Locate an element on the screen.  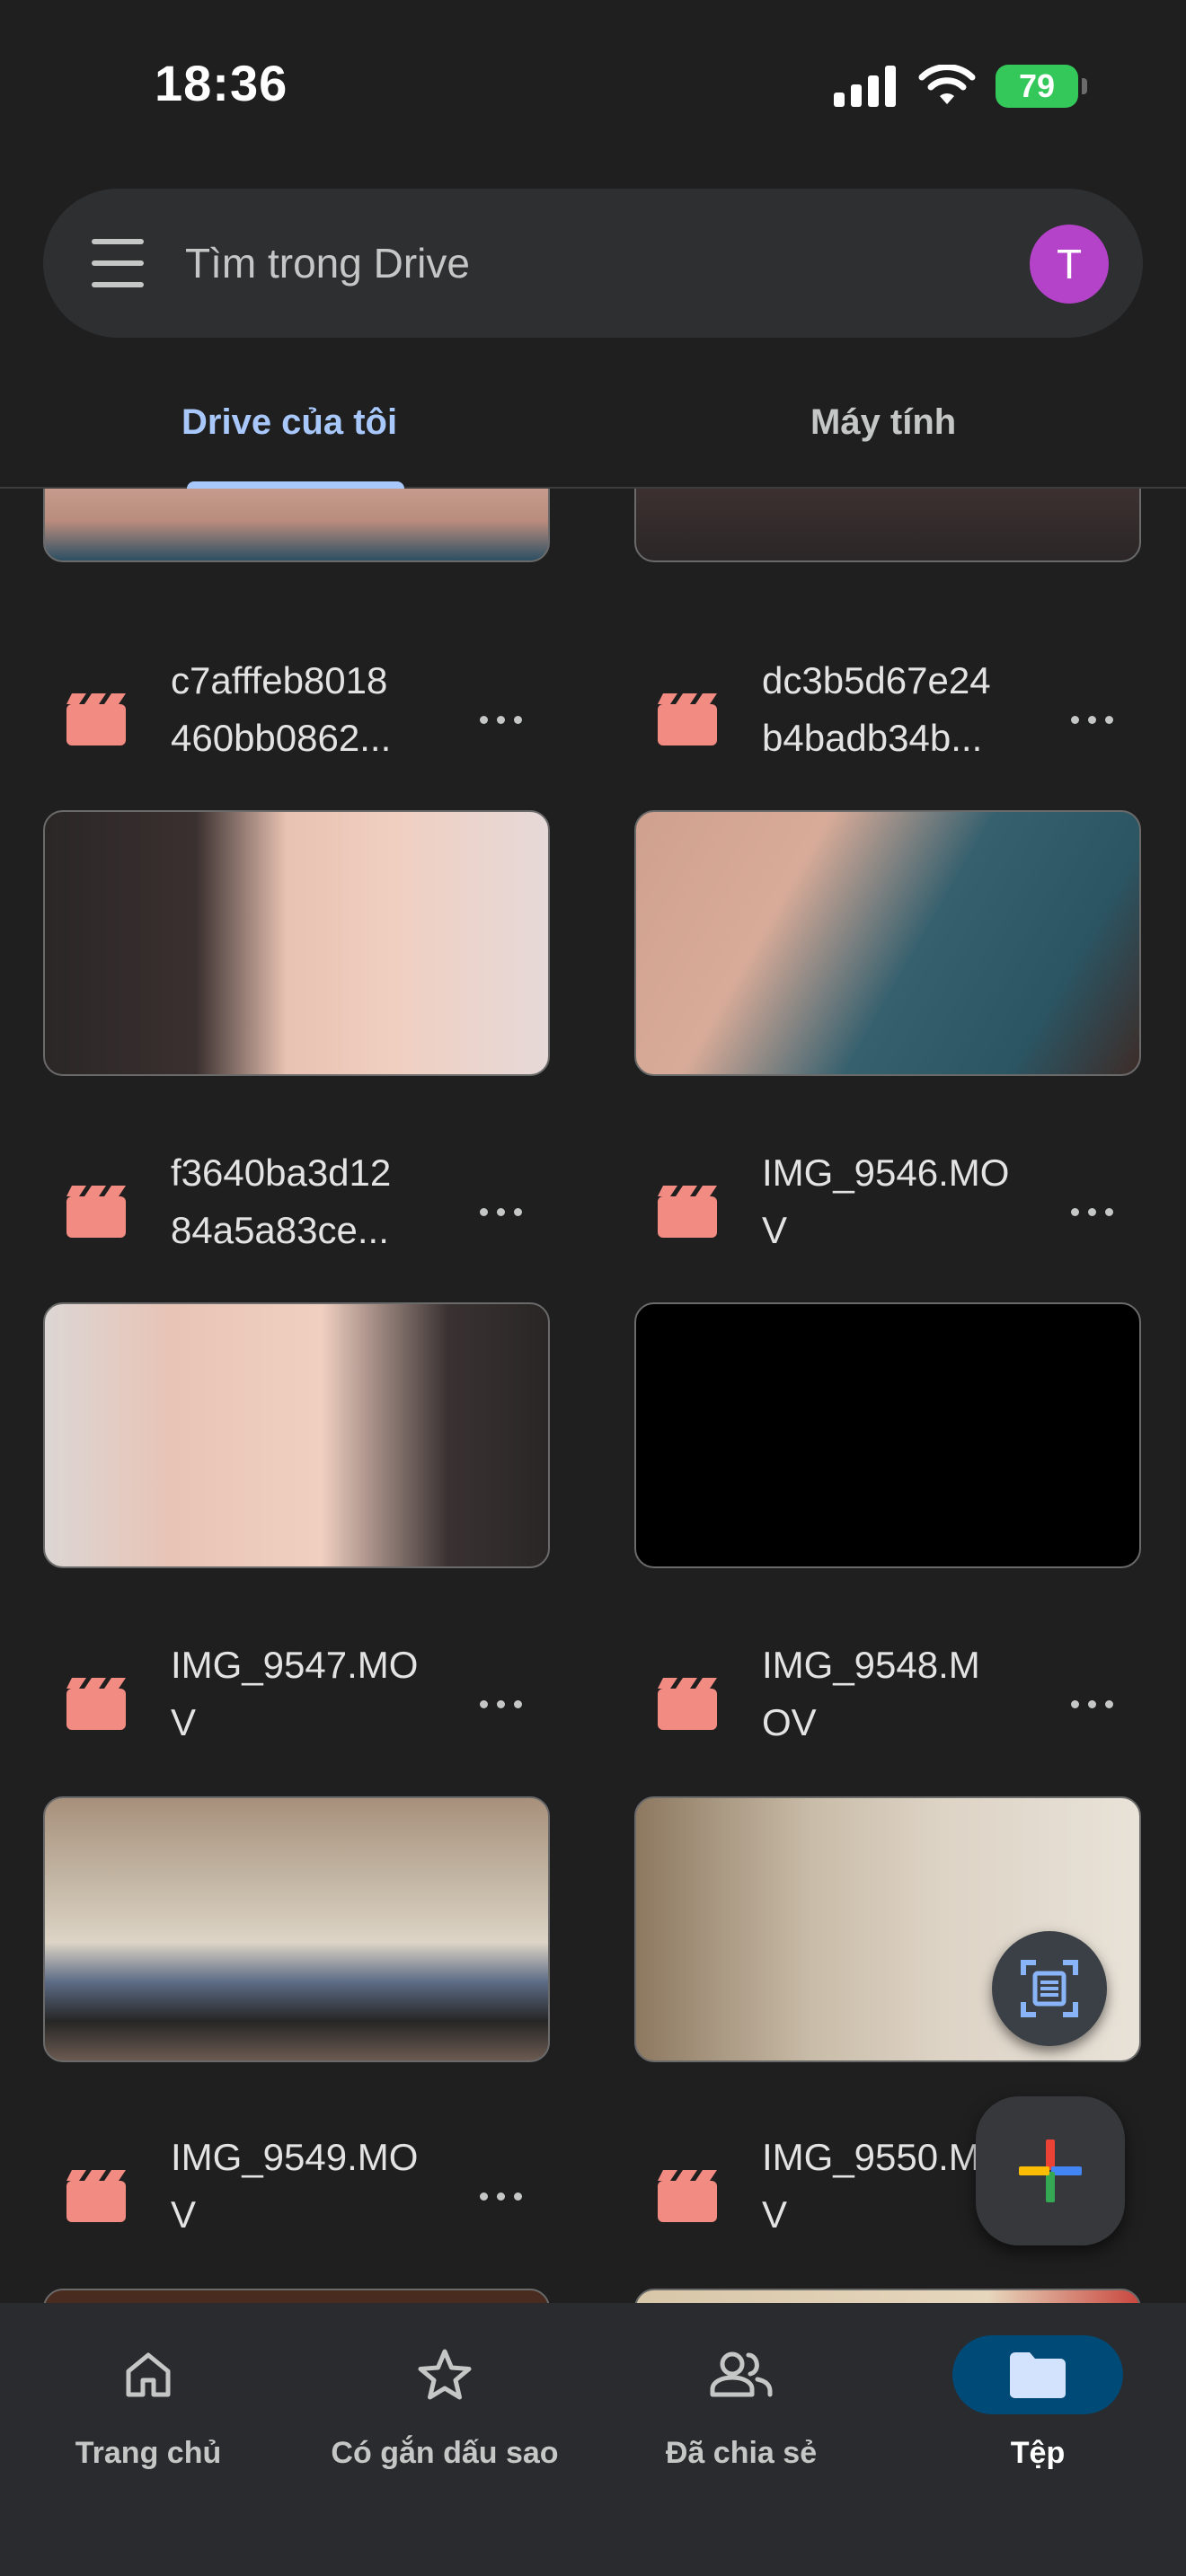
nav-item-files: Tệp is located at coordinates (1038, 2406).